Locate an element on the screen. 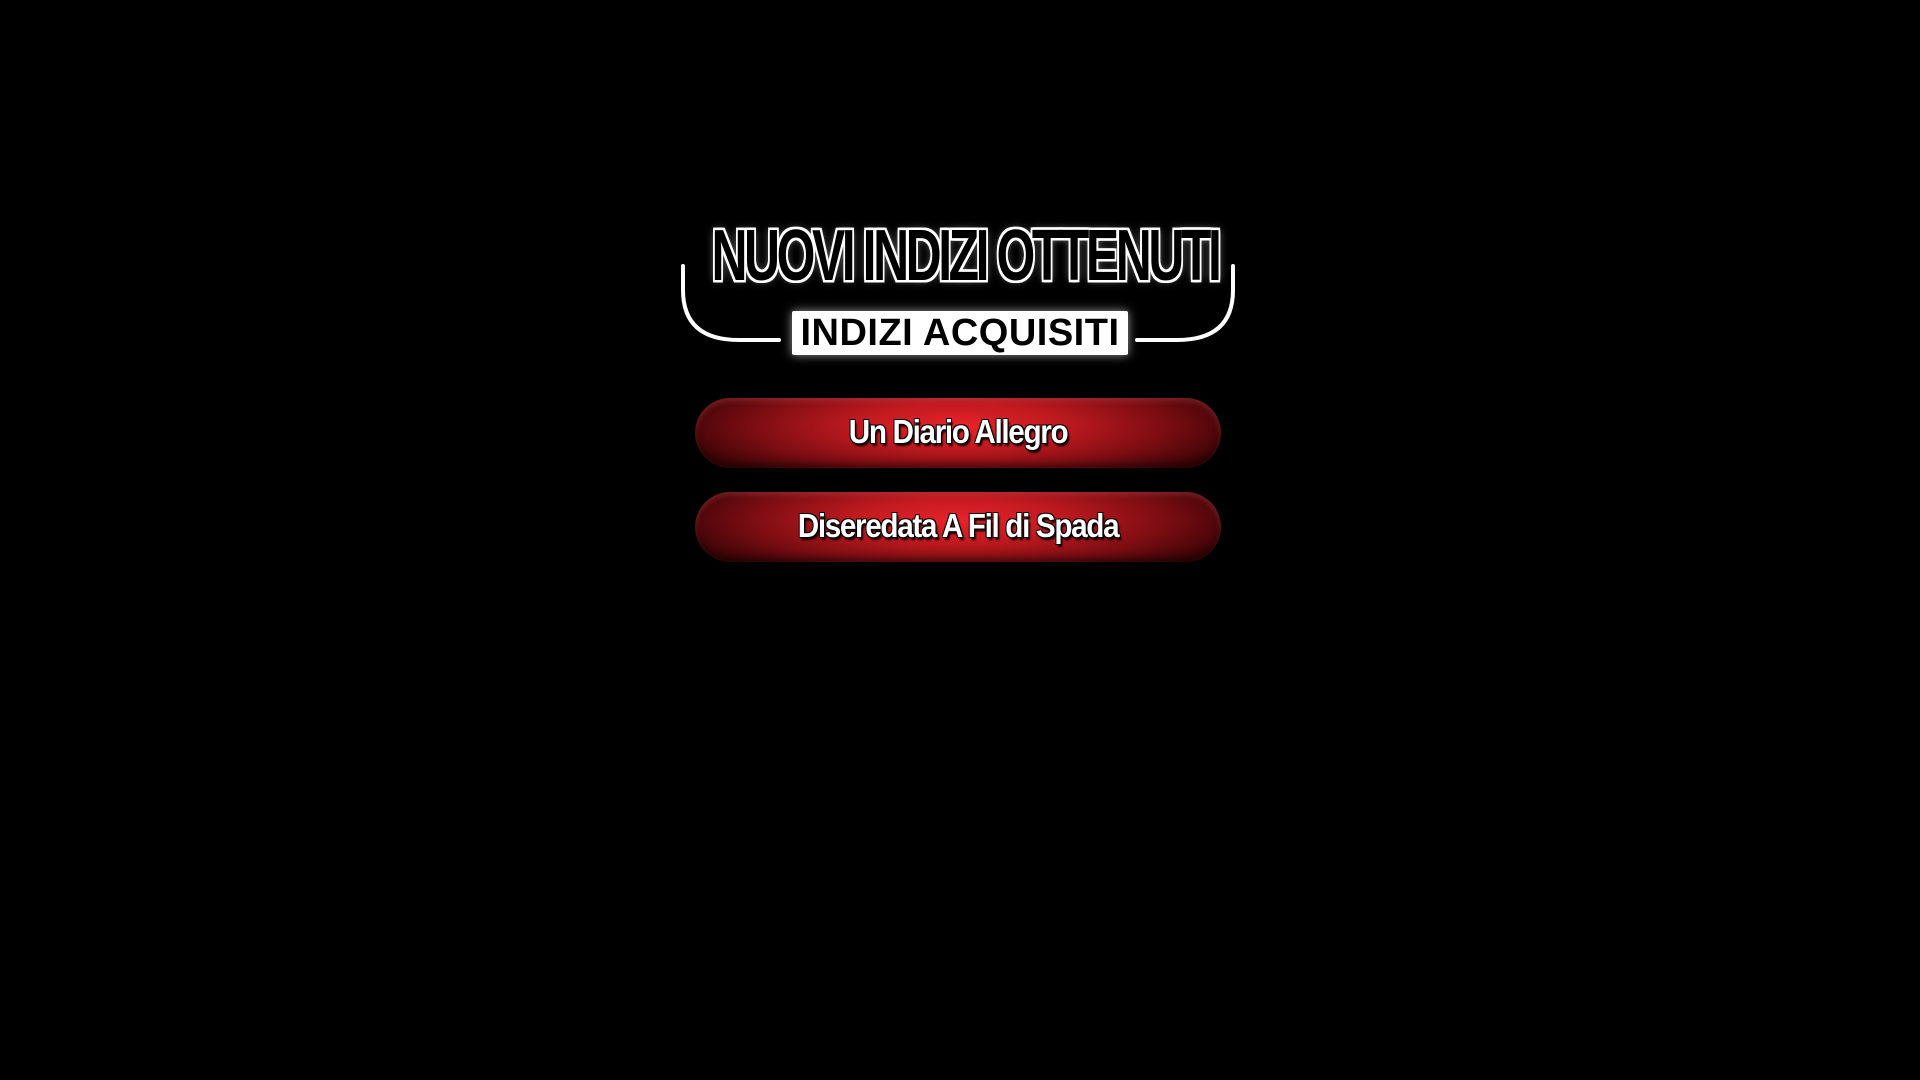  banner-subtitle: INDIZI ACQUISITI is located at coordinates (960, 333).